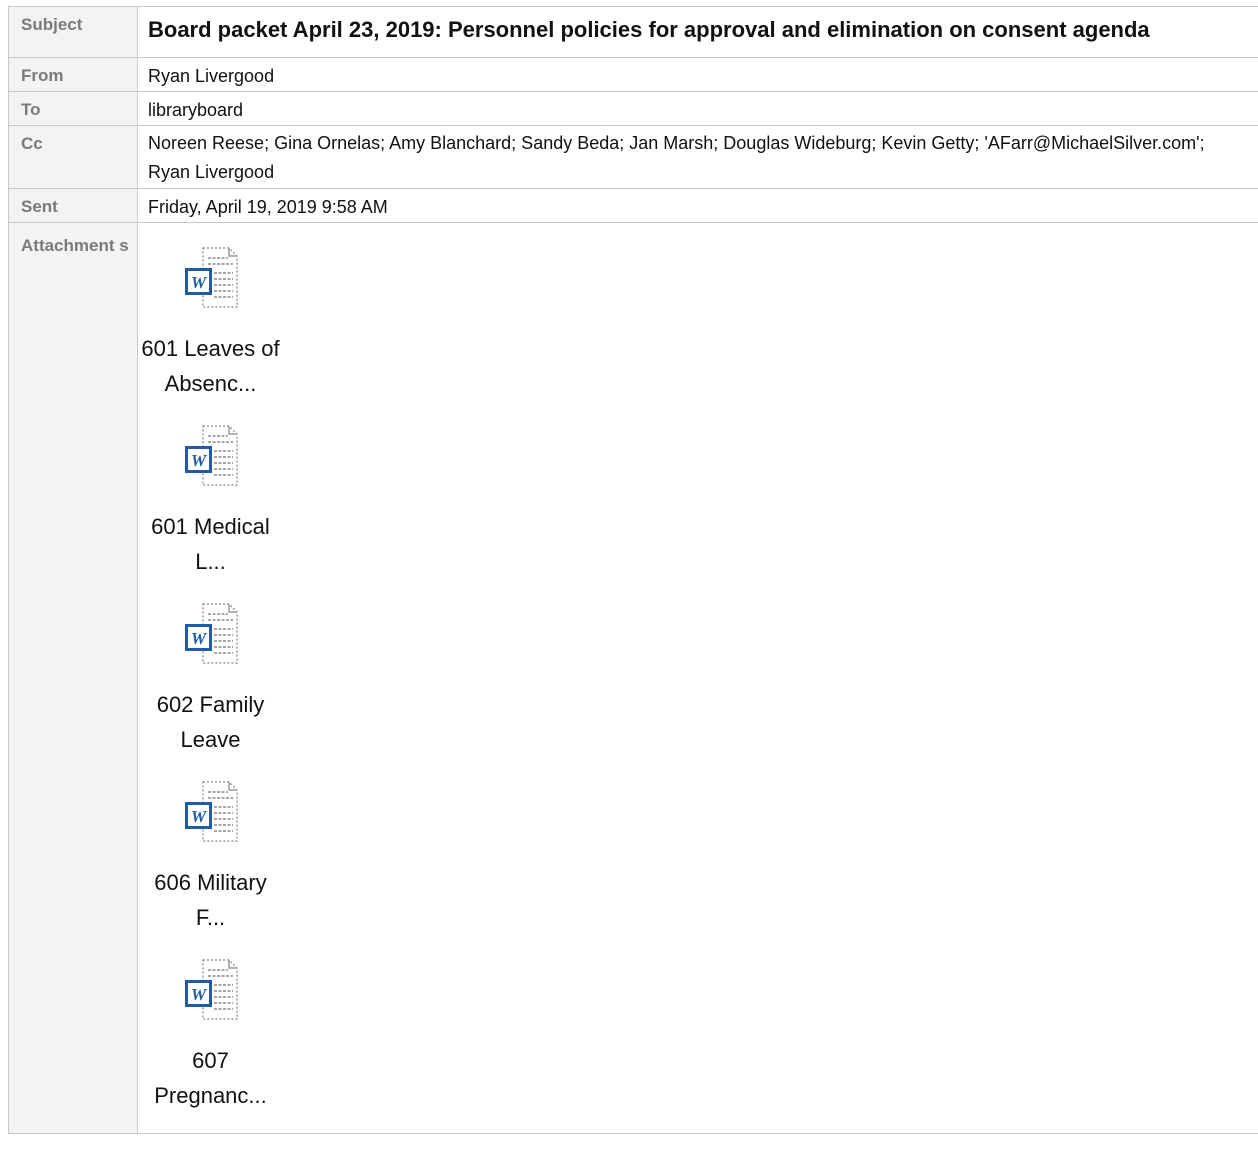 This screenshot has height=1162, width=1258. Describe the element at coordinates (210, 678) in the screenshot. I see `attachment-item: W 602 Family Leave` at that location.